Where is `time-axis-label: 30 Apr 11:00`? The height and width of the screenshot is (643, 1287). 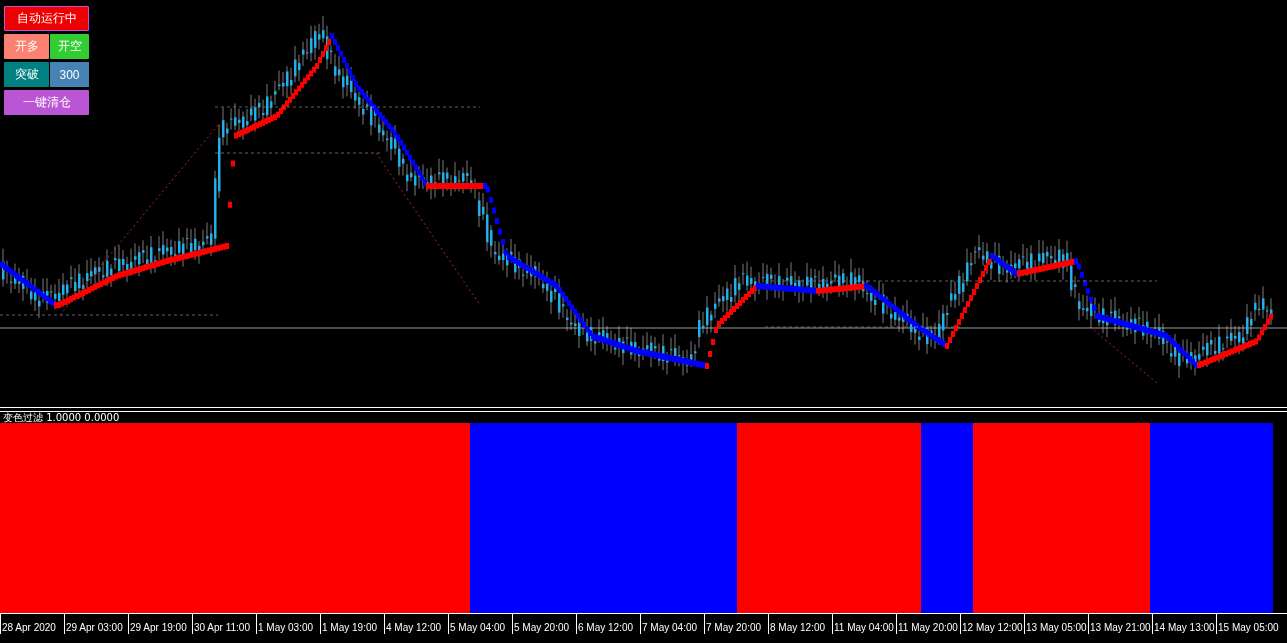 time-axis-label: 30 Apr 11:00 is located at coordinates (224, 624).